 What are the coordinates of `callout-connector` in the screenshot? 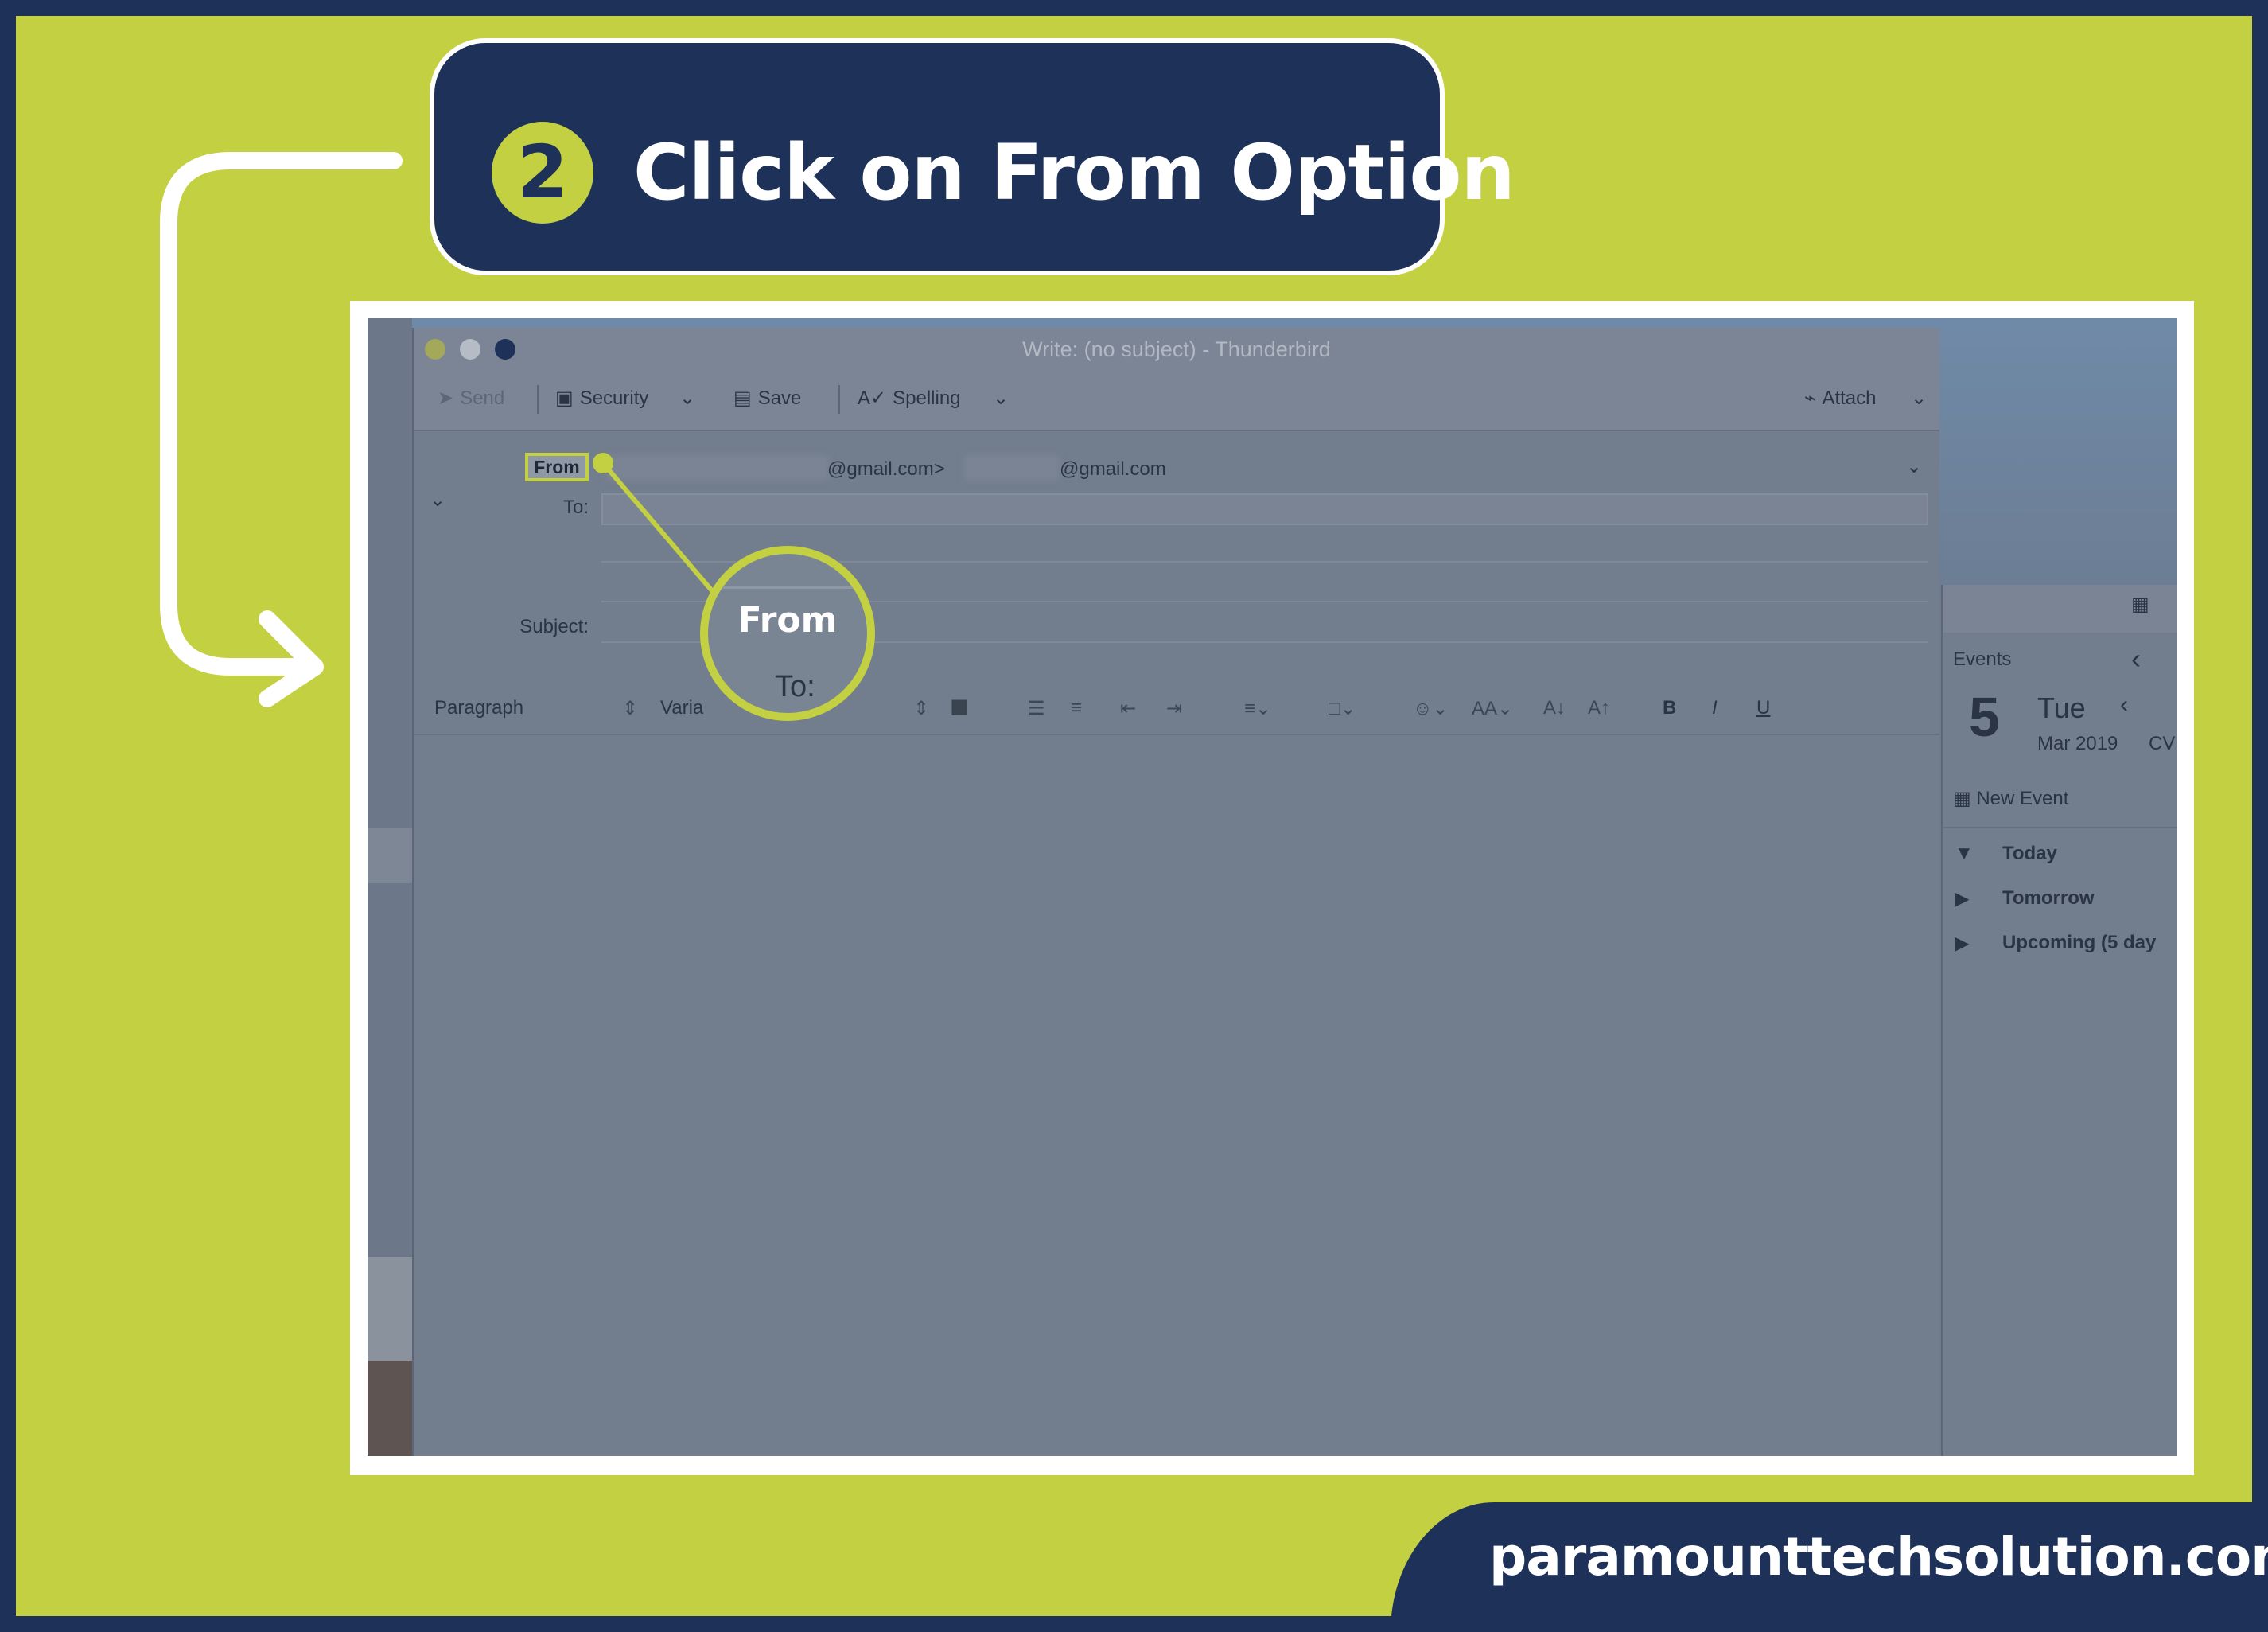 It's located at (659, 530).